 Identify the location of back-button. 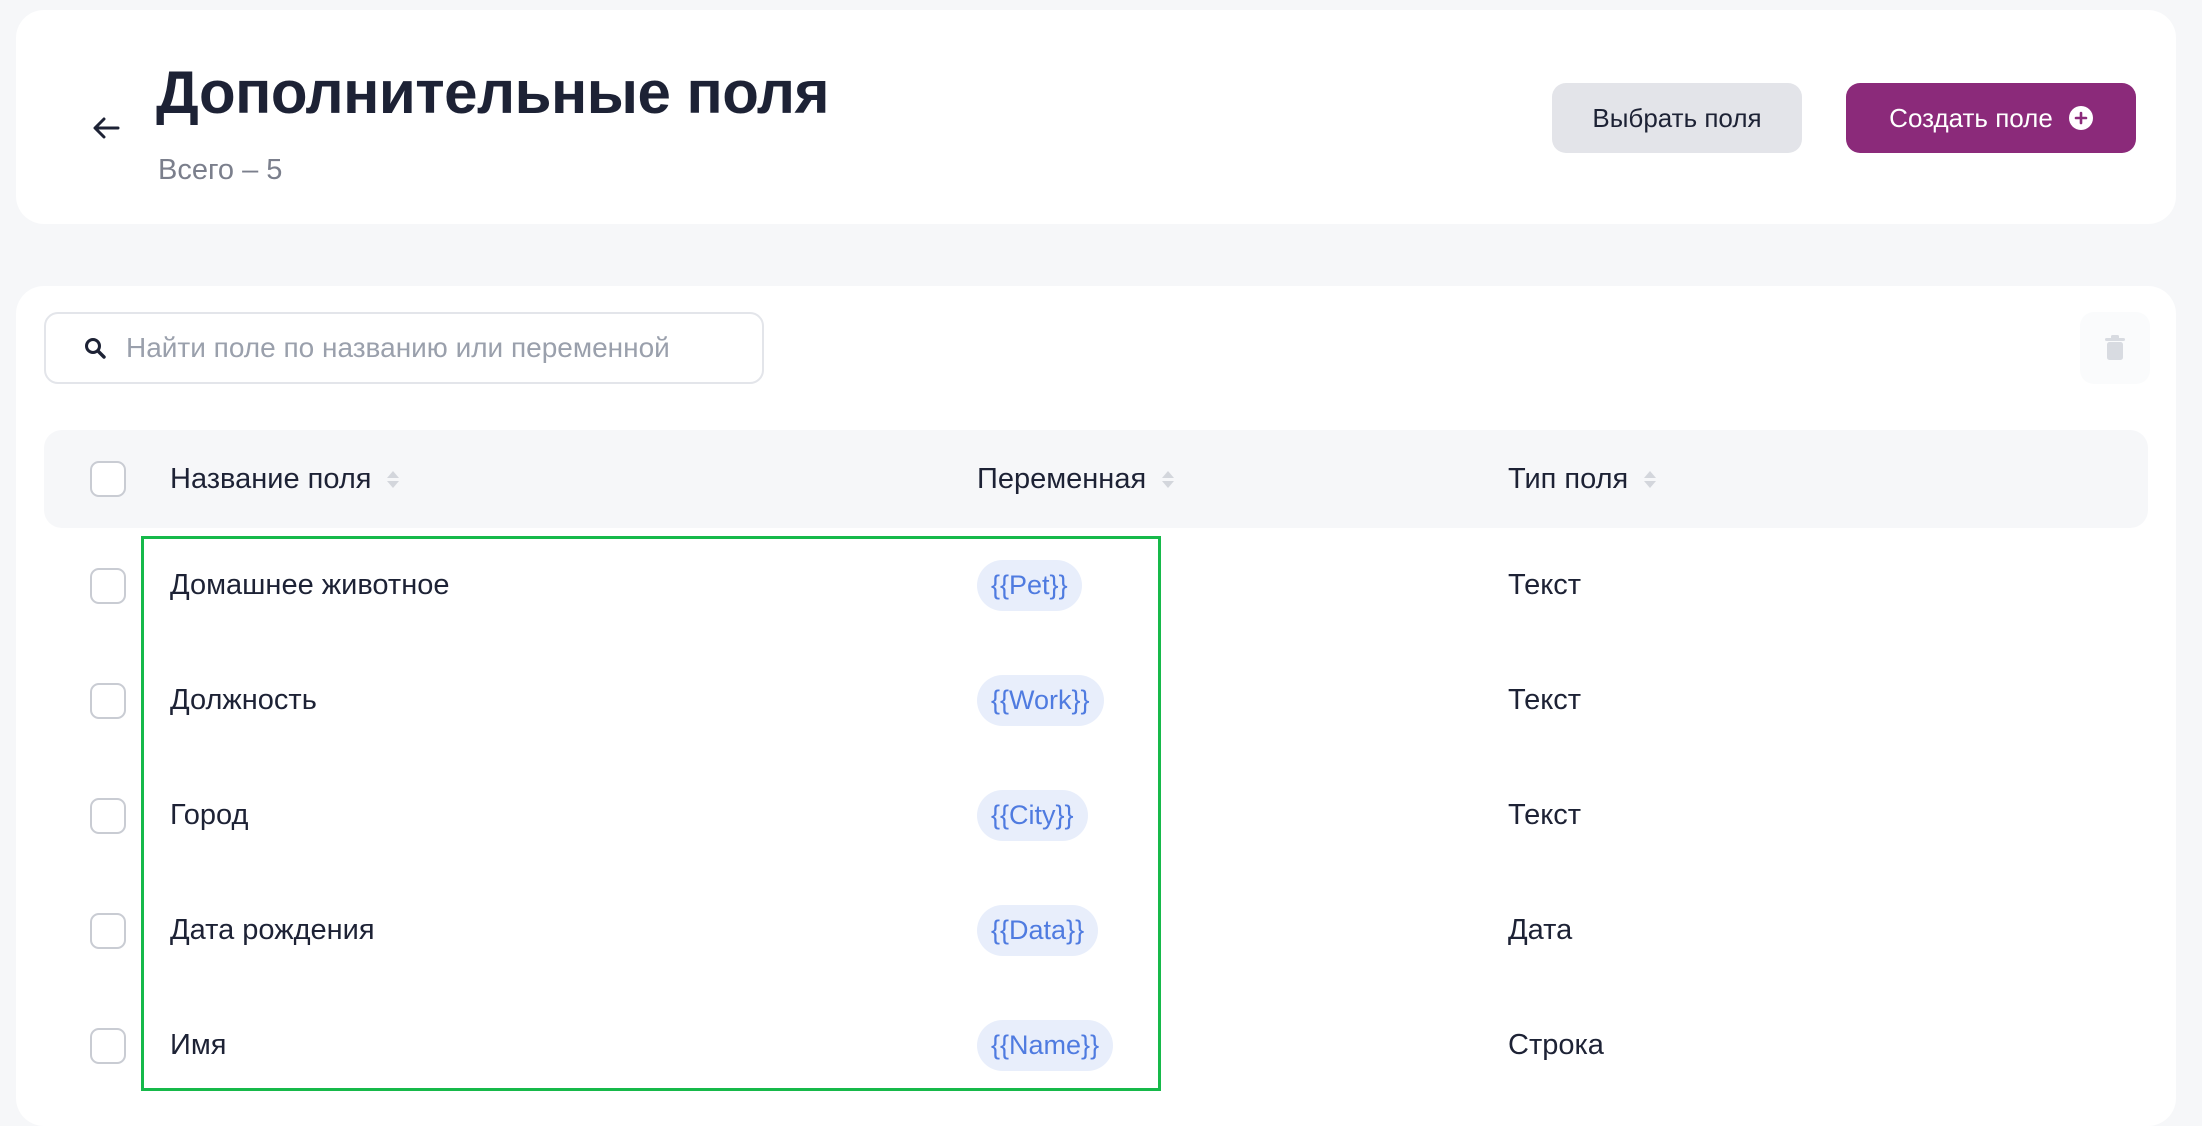
(106, 128).